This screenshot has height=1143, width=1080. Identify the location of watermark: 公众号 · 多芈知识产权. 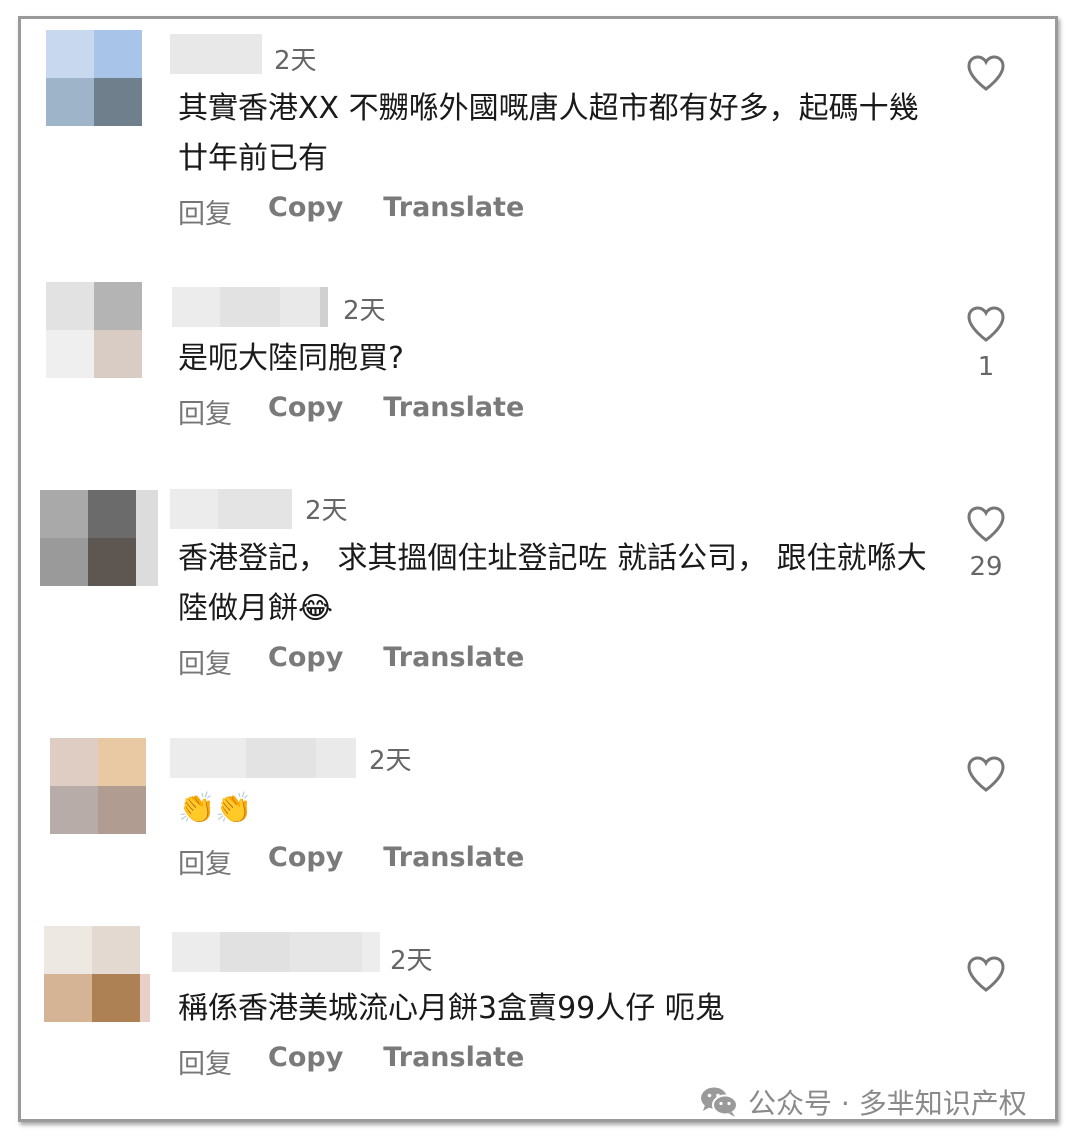
(863, 1102).